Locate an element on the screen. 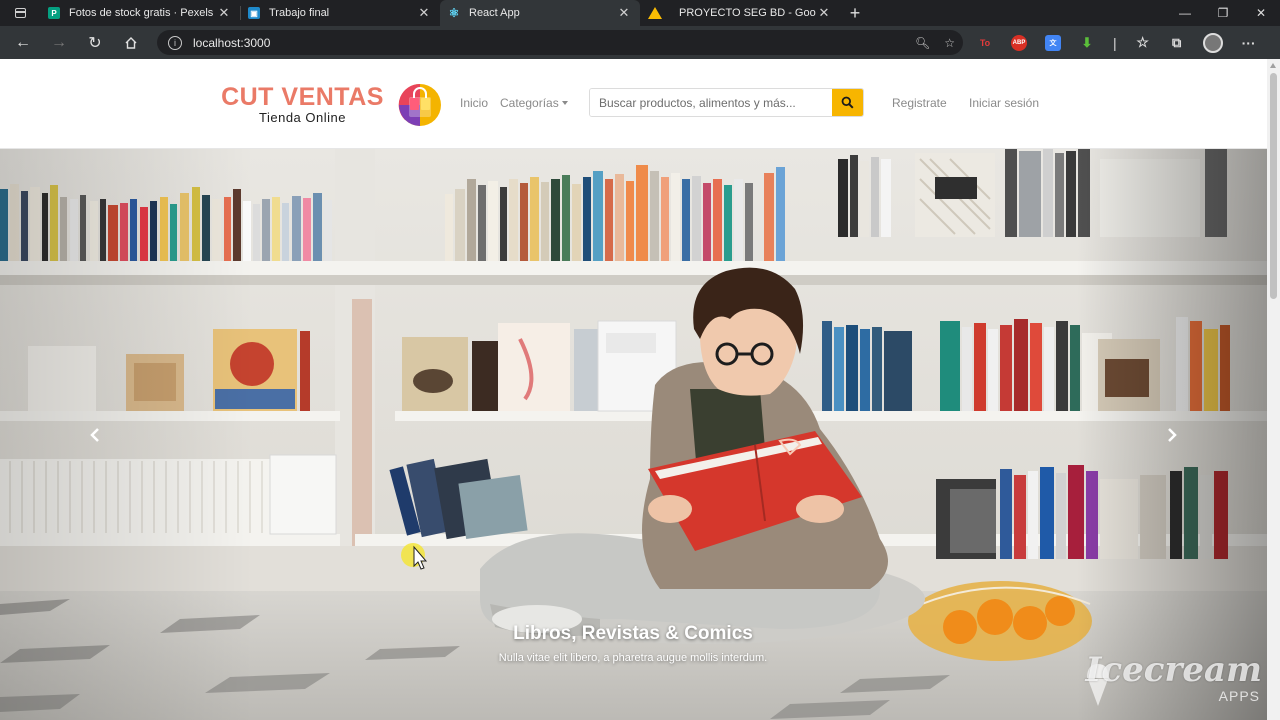  caret-down-icon is located at coordinates (564, 103).